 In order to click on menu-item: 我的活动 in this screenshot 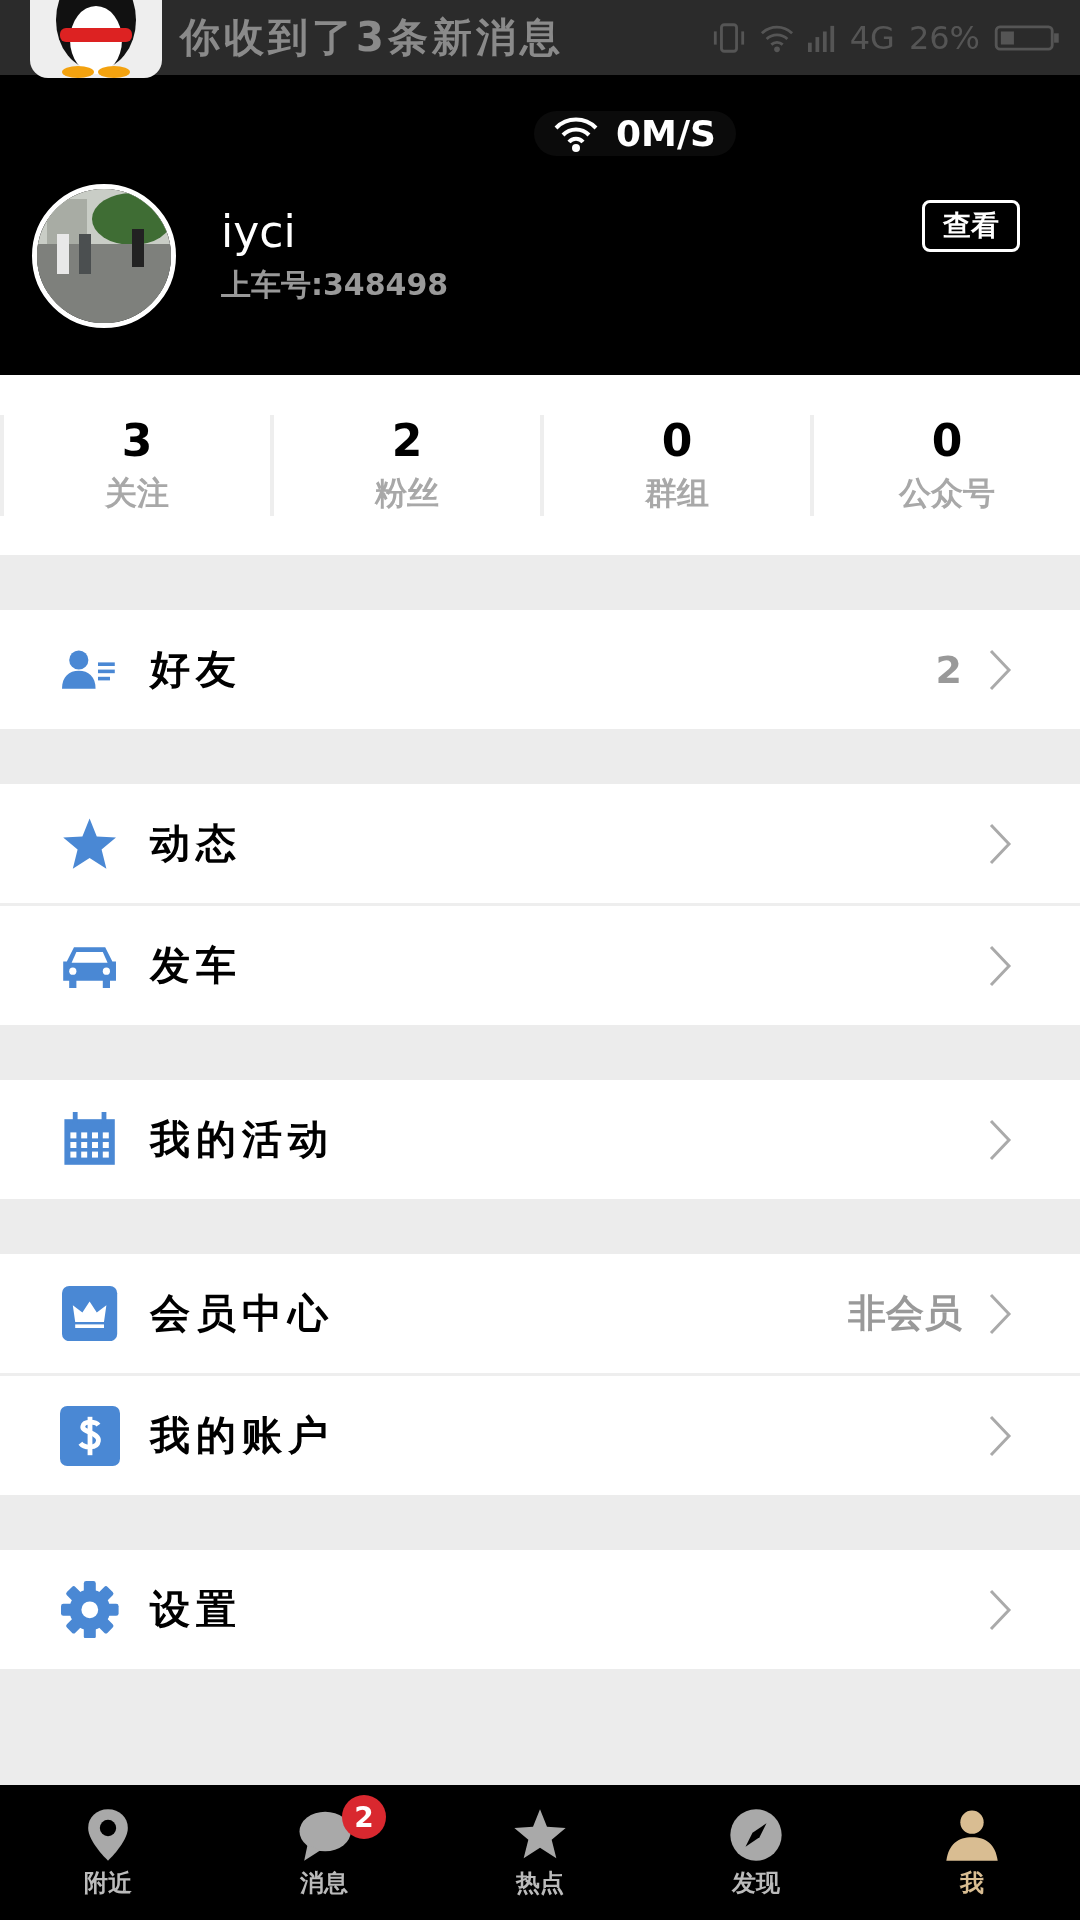, I will do `click(540, 1139)`.